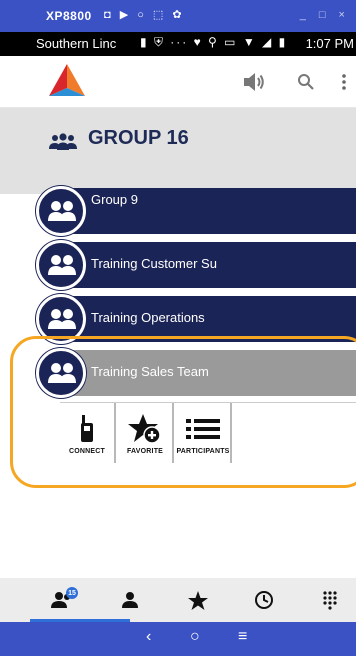  Describe the element at coordinates (114, 199) in the screenshot. I see `group-item-label: Group 9` at that location.